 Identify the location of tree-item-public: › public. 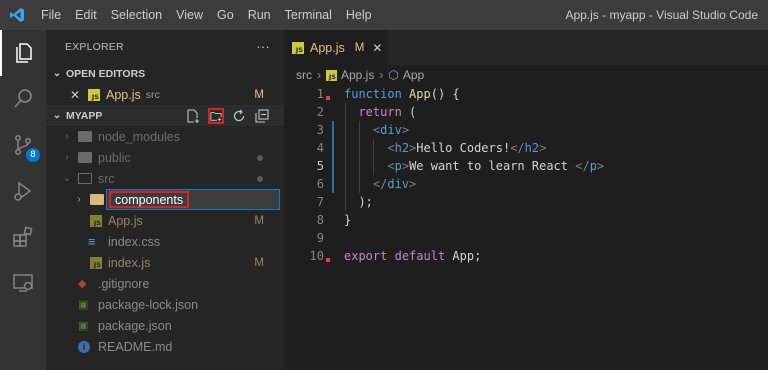
(165, 157).